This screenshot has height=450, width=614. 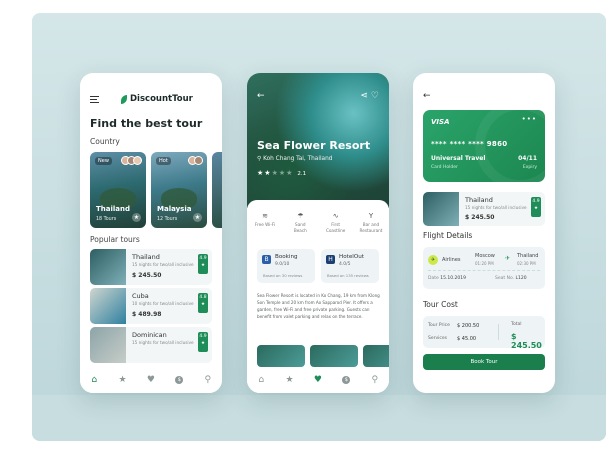 What do you see at coordinates (113, 209) in the screenshot?
I see `country-name: Thailand` at bounding box center [113, 209].